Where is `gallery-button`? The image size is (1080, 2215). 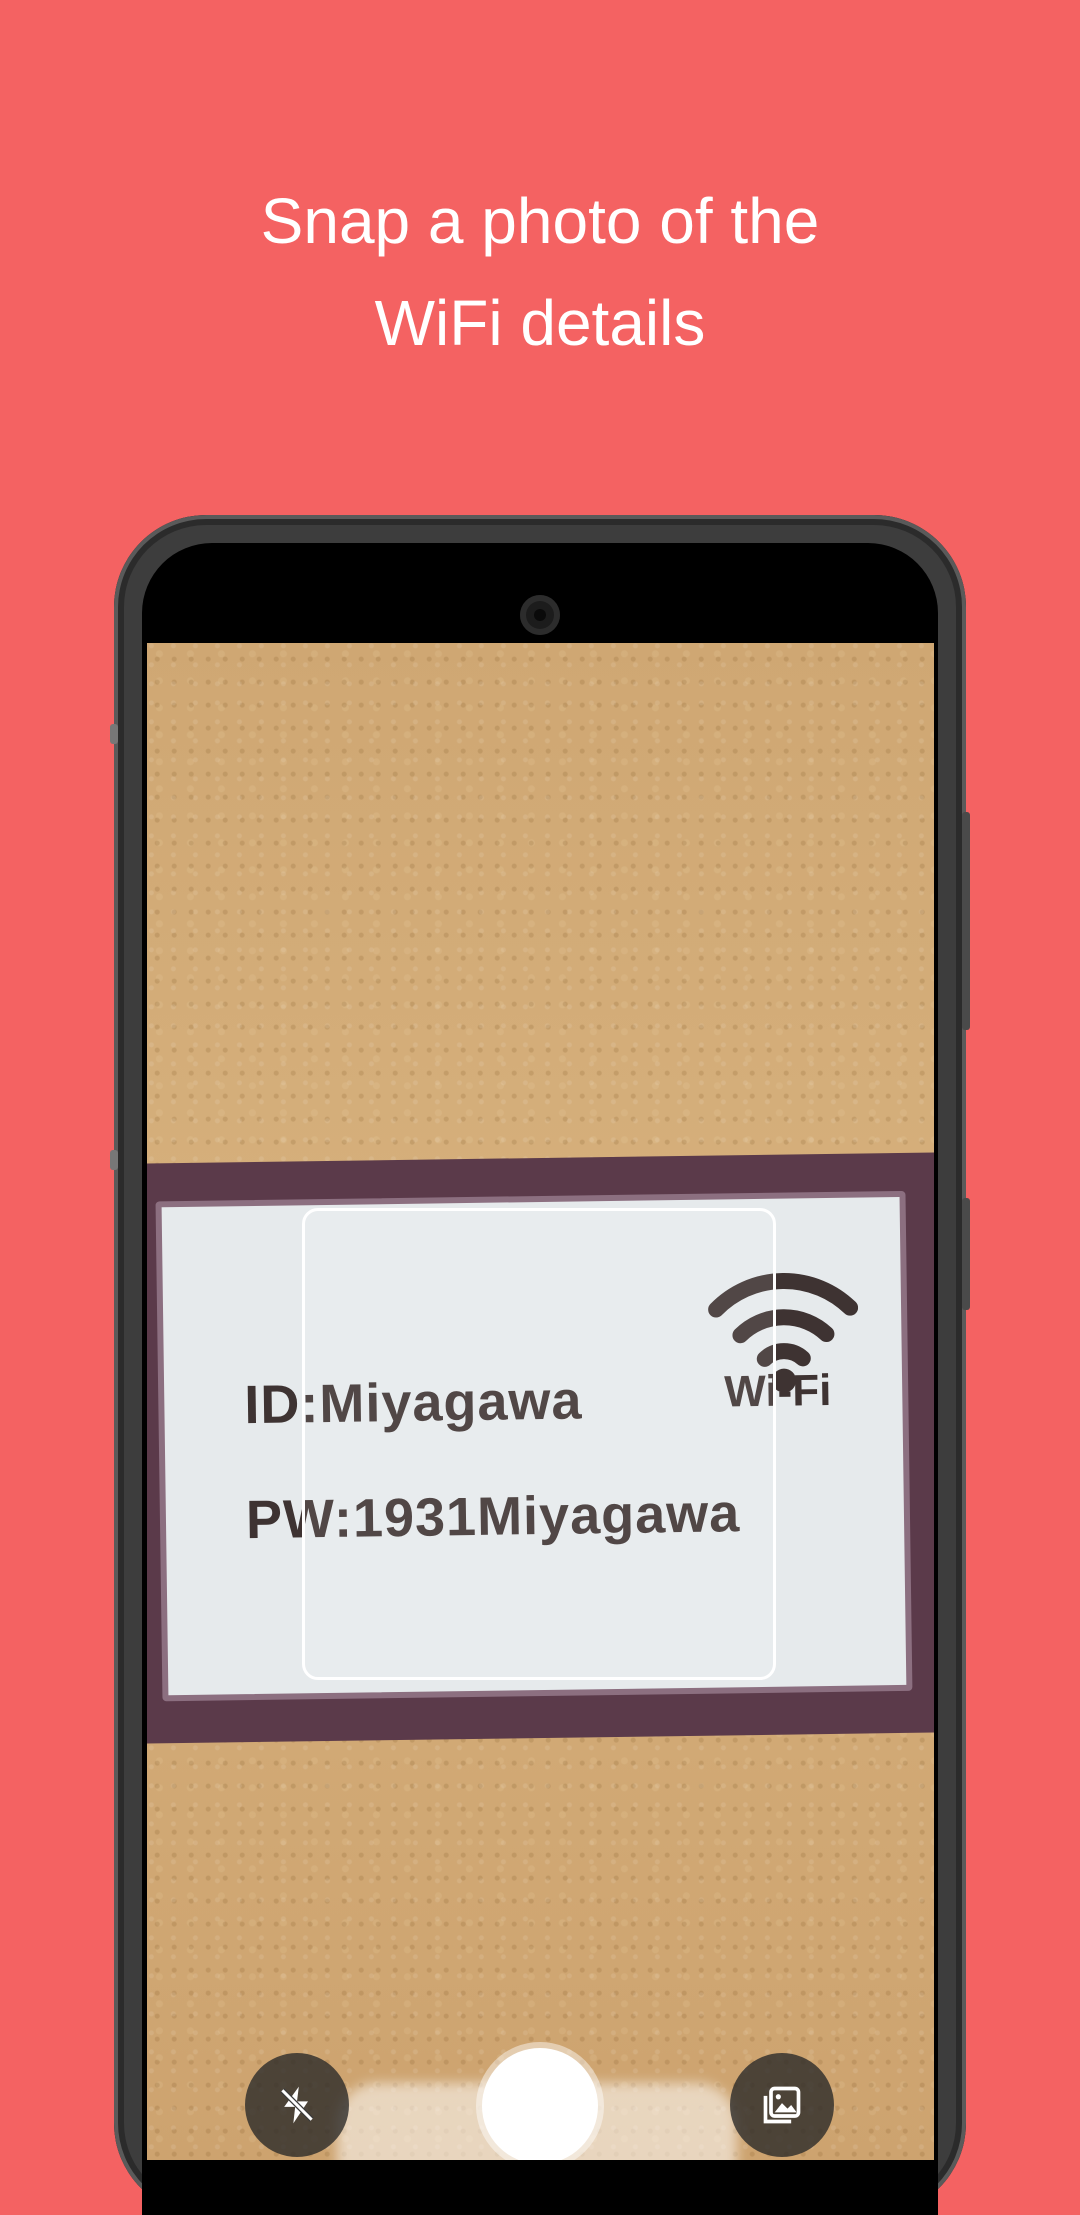
gallery-button is located at coordinates (782, 2105).